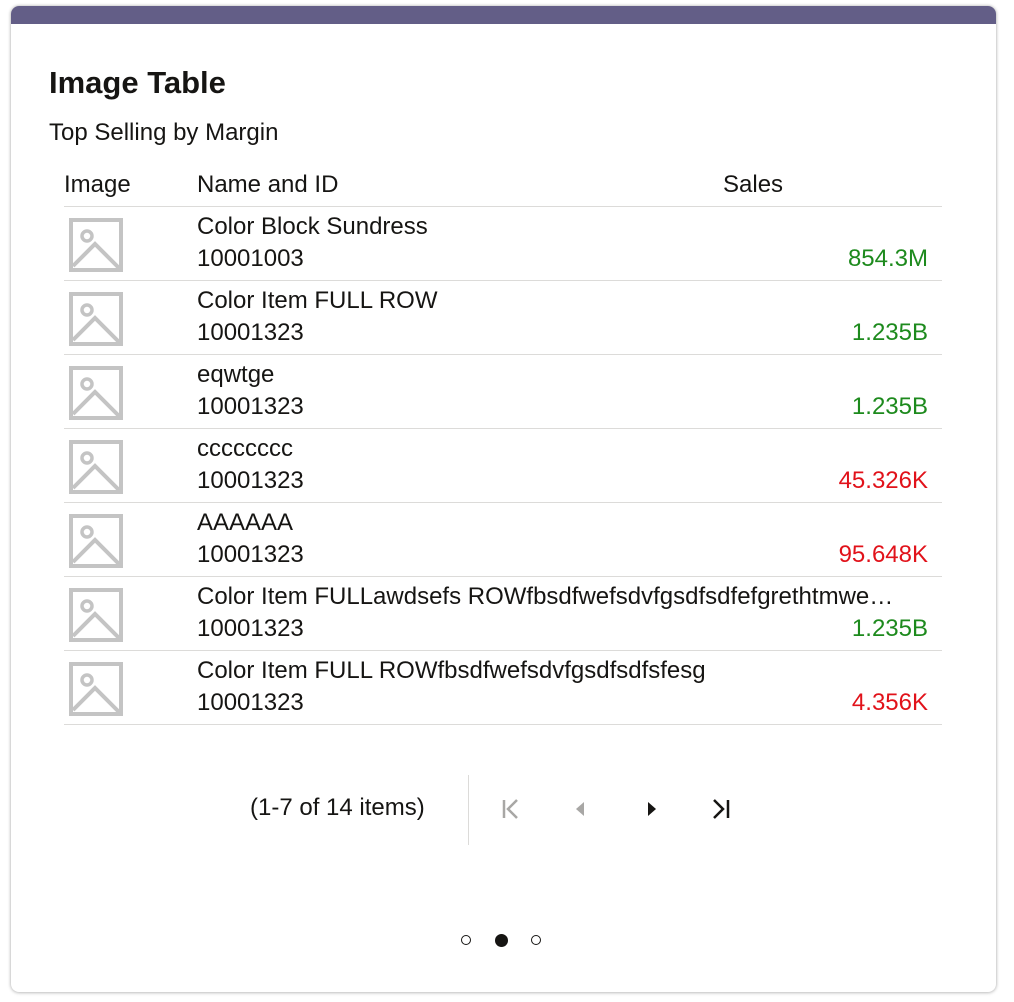 Image resolution: width=1014 pixels, height=1002 pixels. What do you see at coordinates (137, 82) in the screenshot?
I see `card-title: Image Table` at bounding box center [137, 82].